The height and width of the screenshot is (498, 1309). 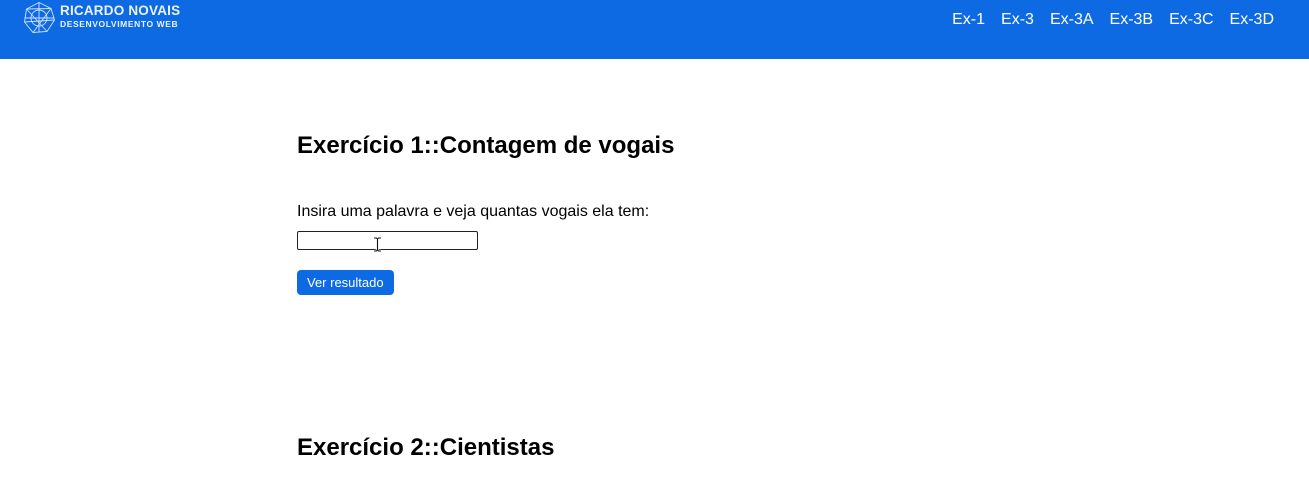 What do you see at coordinates (39, 17) in the screenshot?
I see `globe-icon` at bounding box center [39, 17].